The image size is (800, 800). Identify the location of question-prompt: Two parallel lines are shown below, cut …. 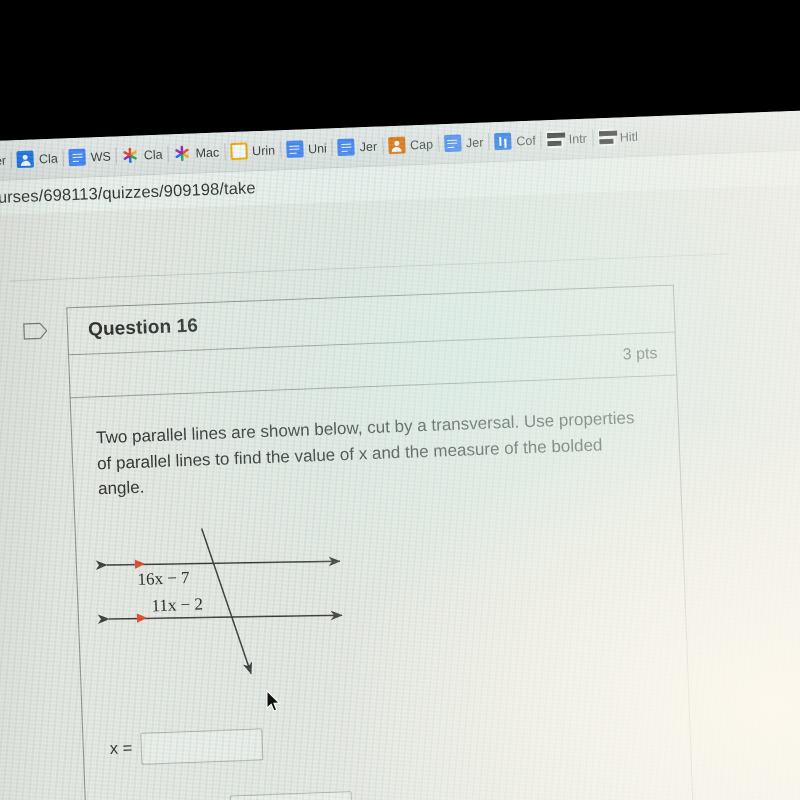
(365, 453).